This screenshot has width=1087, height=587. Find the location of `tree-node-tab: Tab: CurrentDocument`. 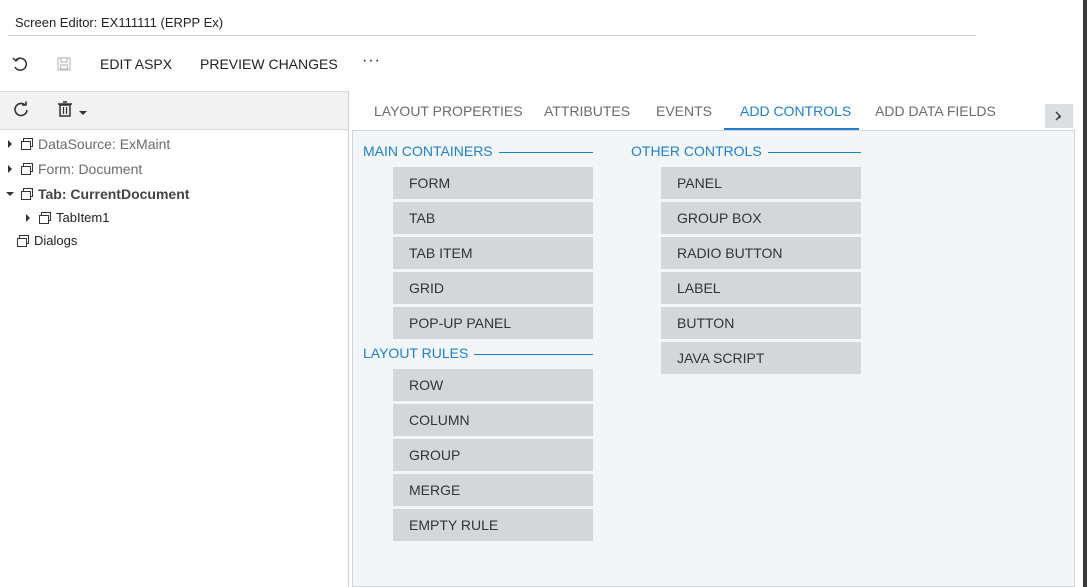

tree-node-tab: Tab: CurrentDocument is located at coordinates (174, 193).